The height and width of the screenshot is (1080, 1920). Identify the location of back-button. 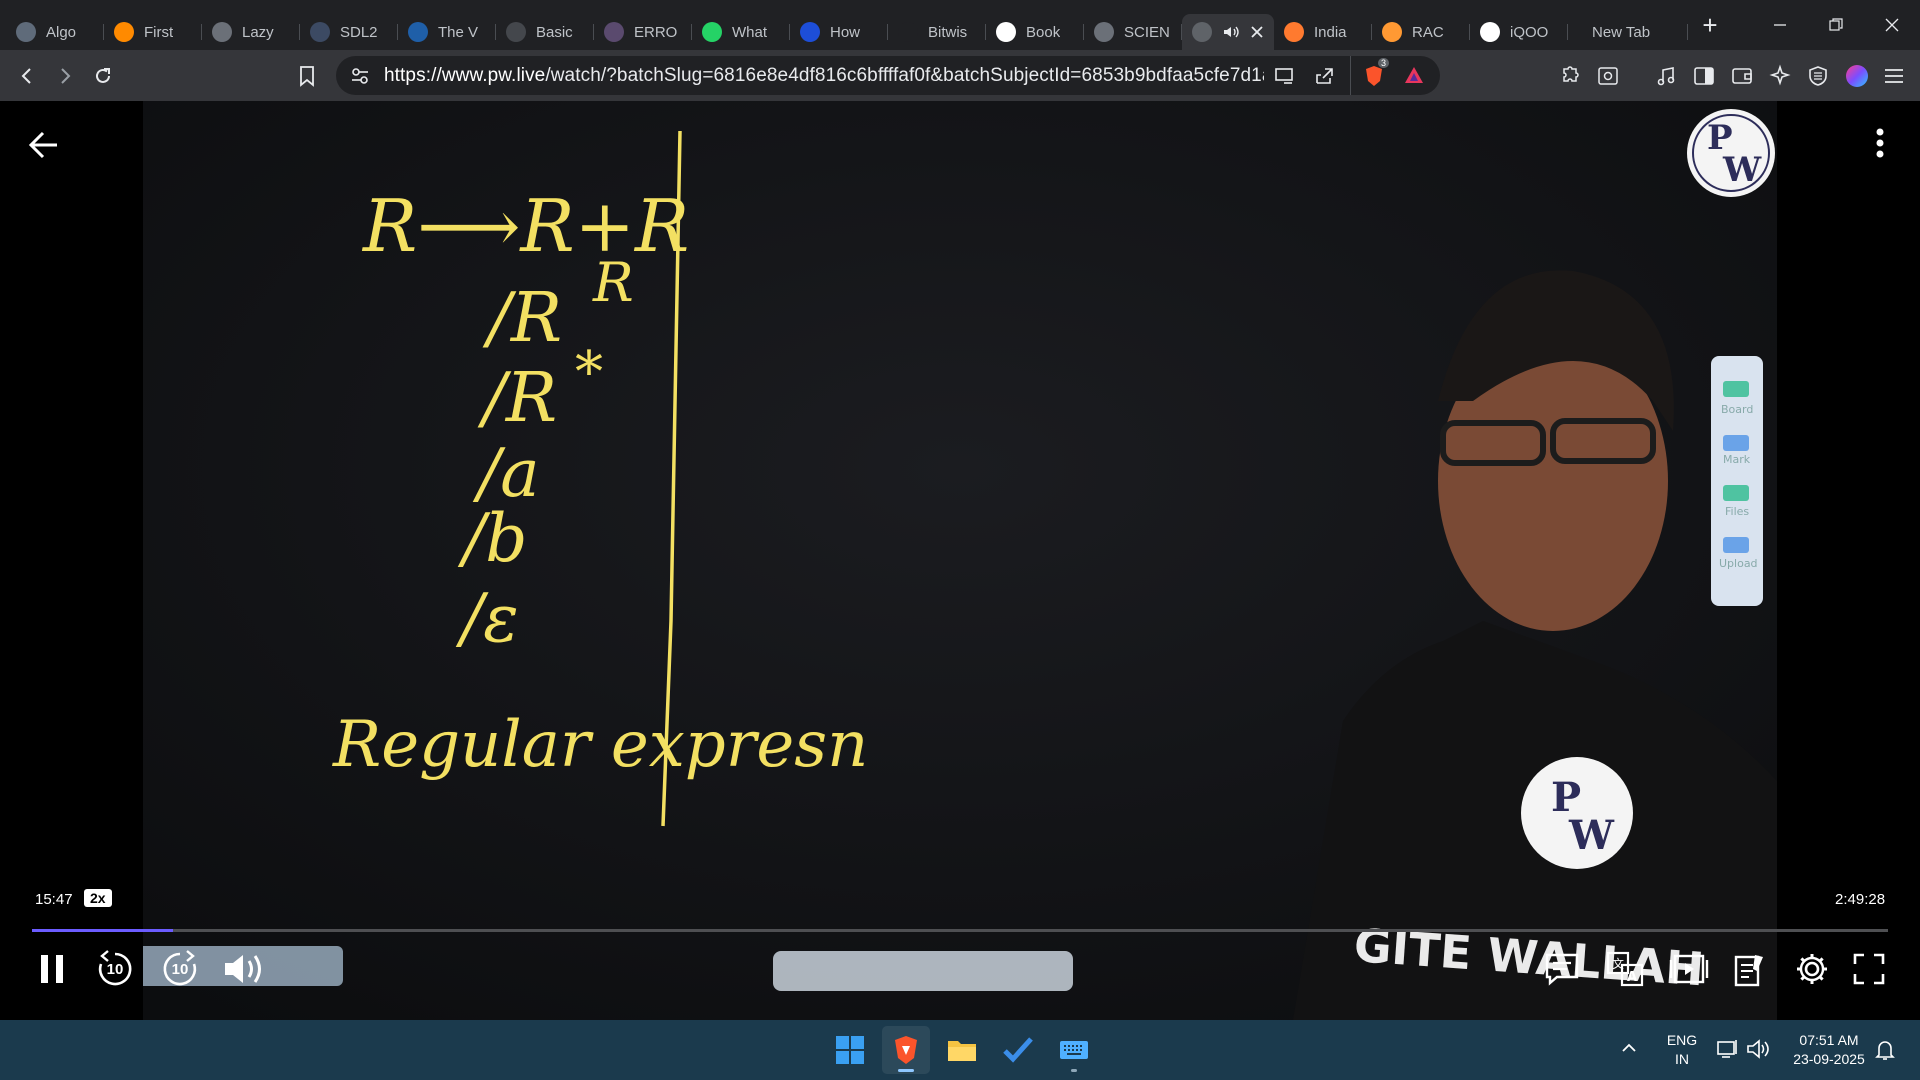
(27, 76).